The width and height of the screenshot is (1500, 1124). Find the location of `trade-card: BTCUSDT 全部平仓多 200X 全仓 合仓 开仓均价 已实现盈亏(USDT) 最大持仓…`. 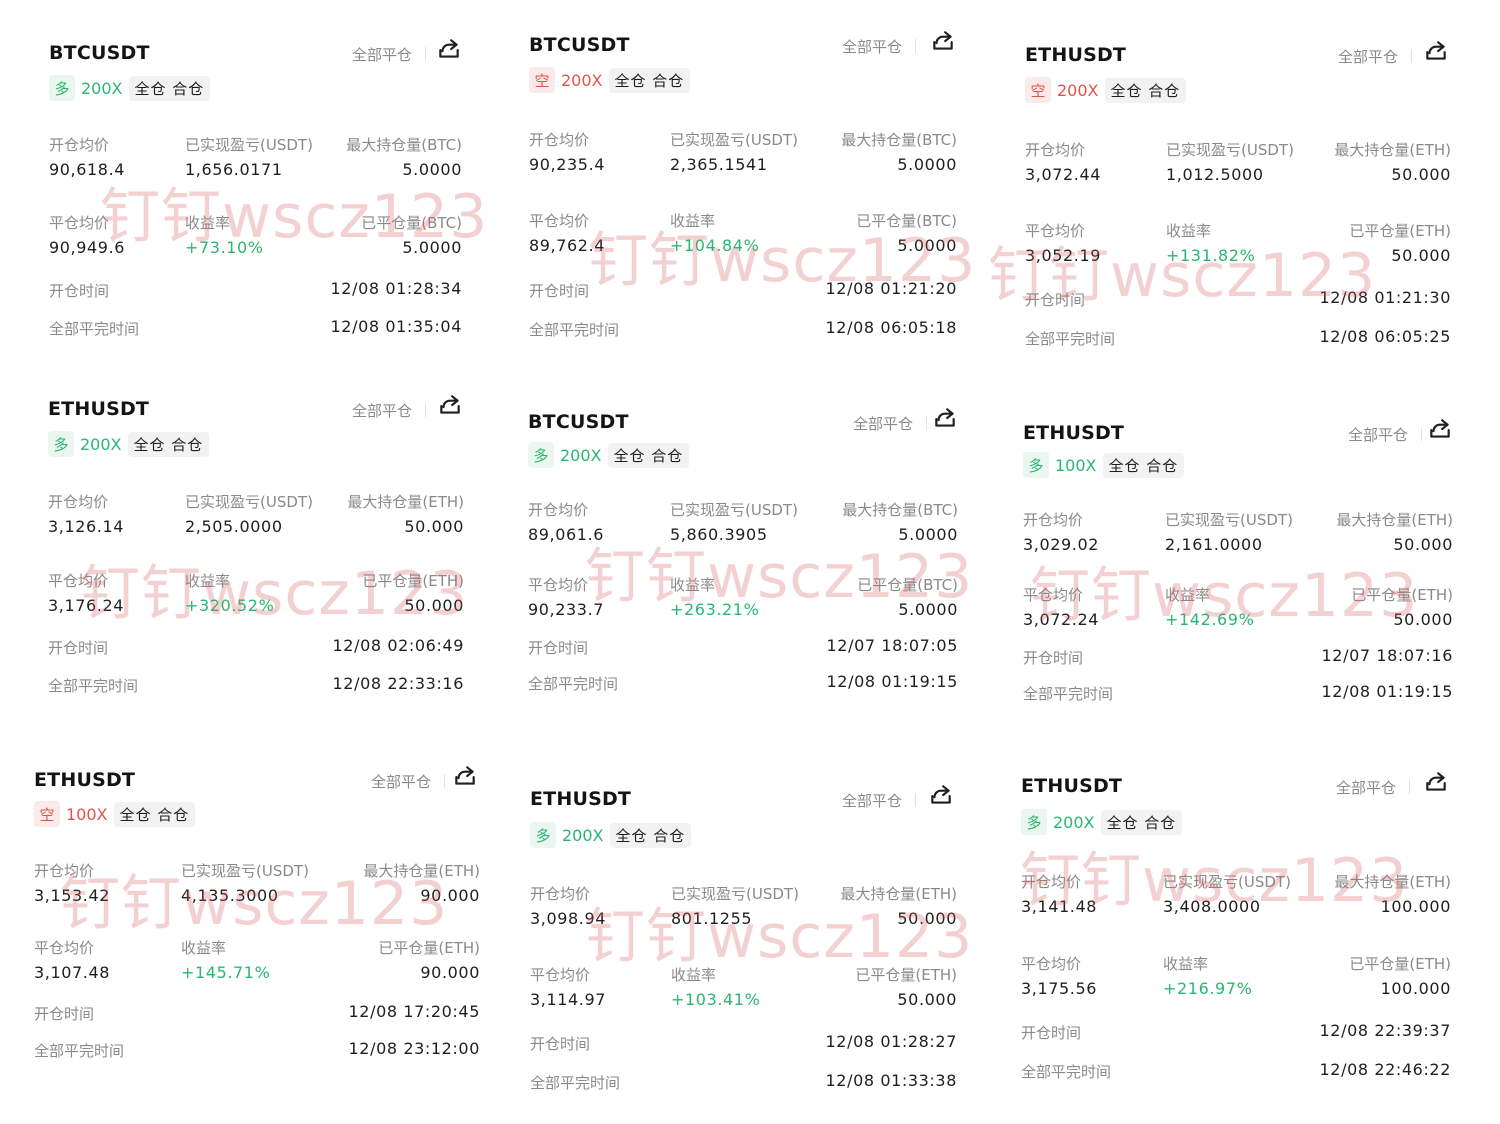

trade-card: BTCUSDT 全部平仓多 200X 全仓 合仓 开仓均价 已实现盈亏(USDT) 最大持仓… is located at coordinates (255, 200).